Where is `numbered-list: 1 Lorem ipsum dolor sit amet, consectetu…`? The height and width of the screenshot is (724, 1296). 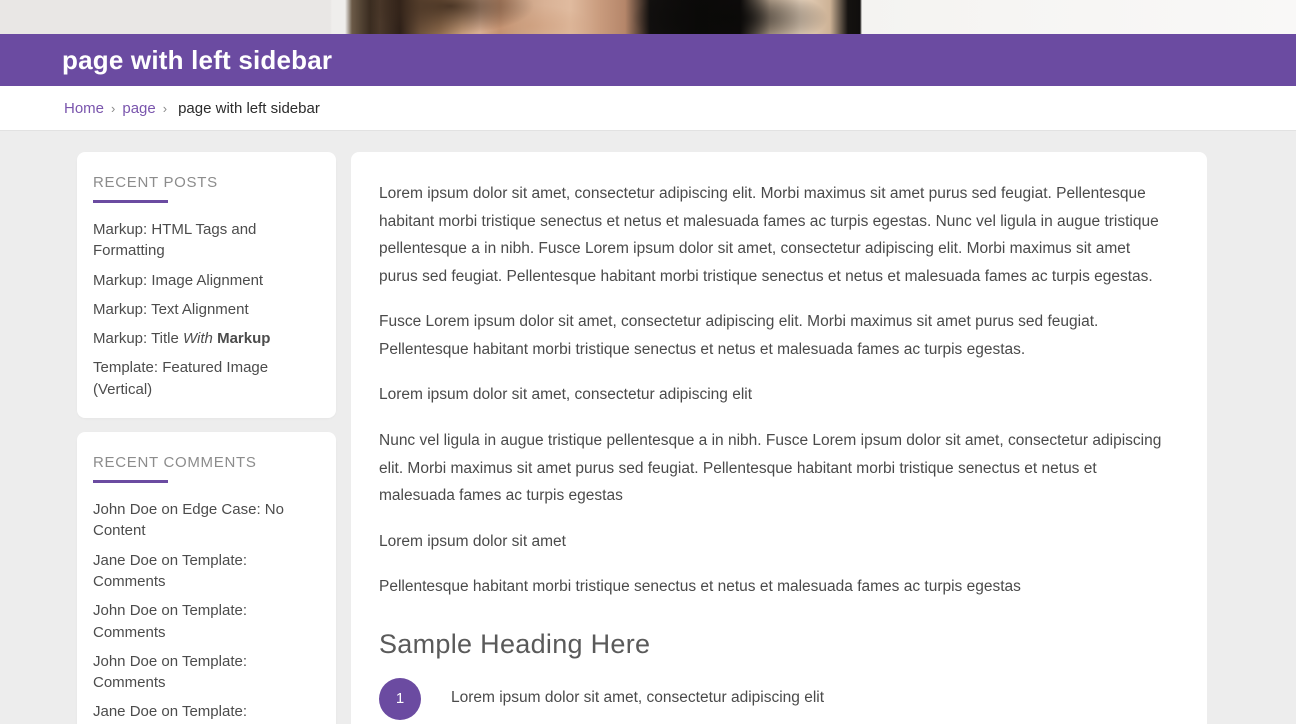 numbered-list: 1 Lorem ipsum dolor sit amet, consectetu… is located at coordinates (771, 700).